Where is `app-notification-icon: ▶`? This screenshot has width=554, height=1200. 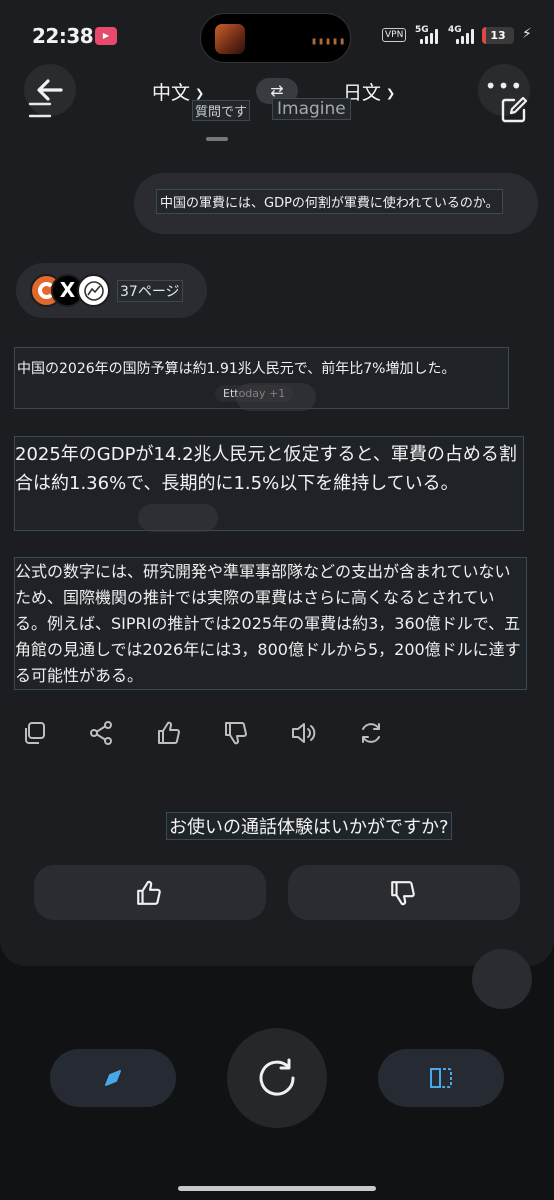
app-notification-icon: ▶ is located at coordinates (106, 36).